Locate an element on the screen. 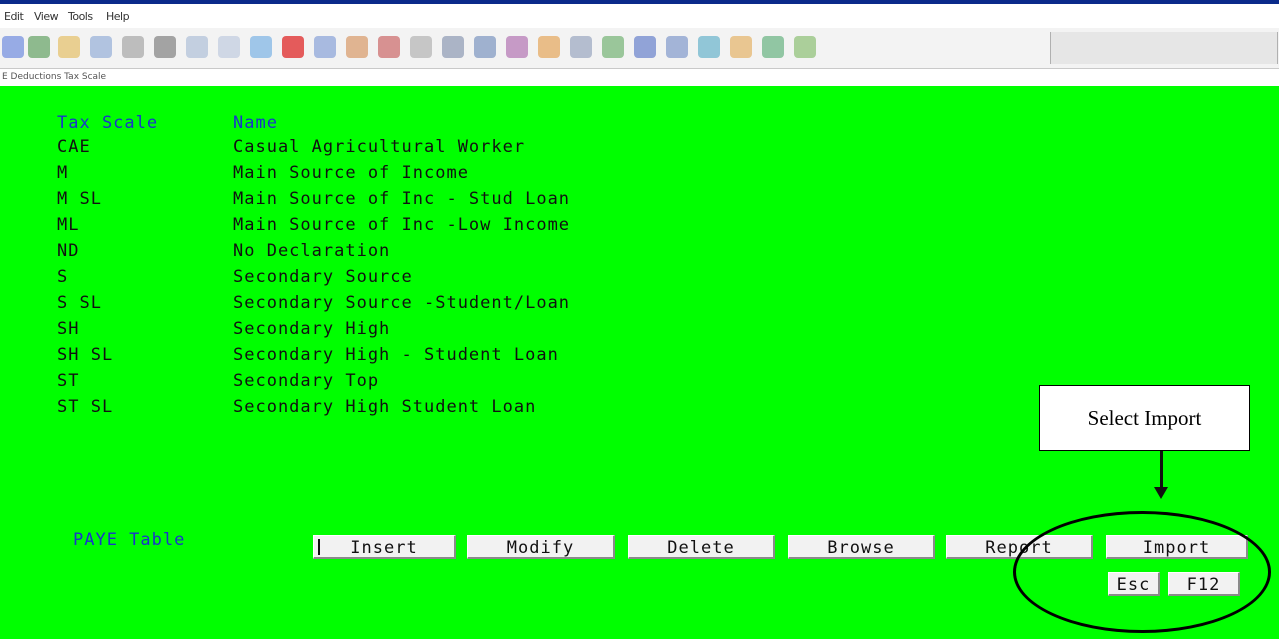  cut-icon is located at coordinates (389, 47).